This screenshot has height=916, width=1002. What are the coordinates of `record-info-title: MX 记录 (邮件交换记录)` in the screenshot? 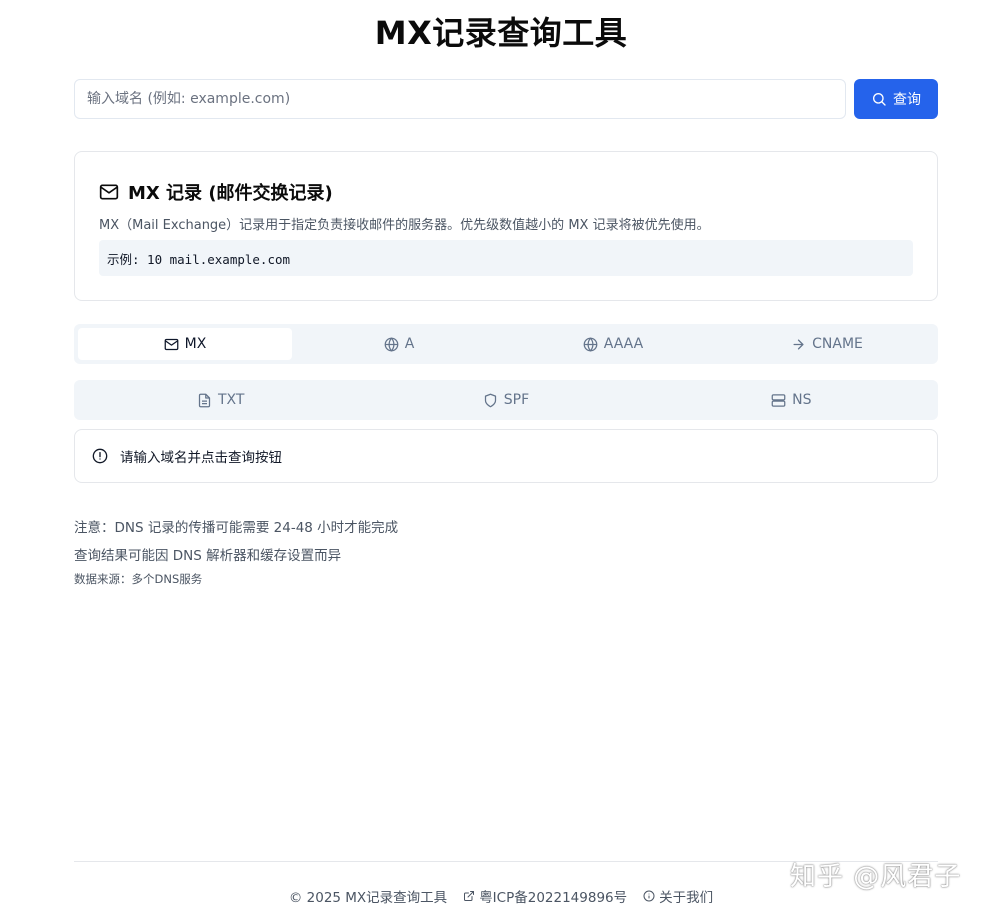 It's located at (230, 193).